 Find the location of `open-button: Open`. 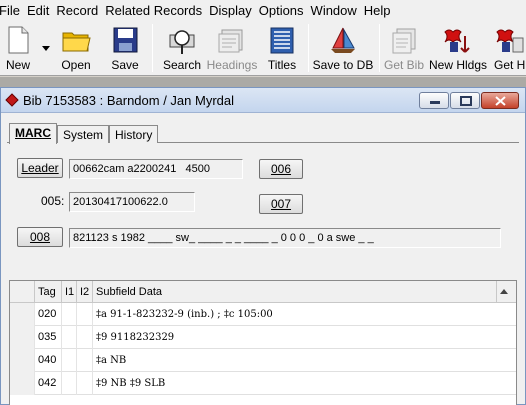

open-button: Open is located at coordinates (76, 48).